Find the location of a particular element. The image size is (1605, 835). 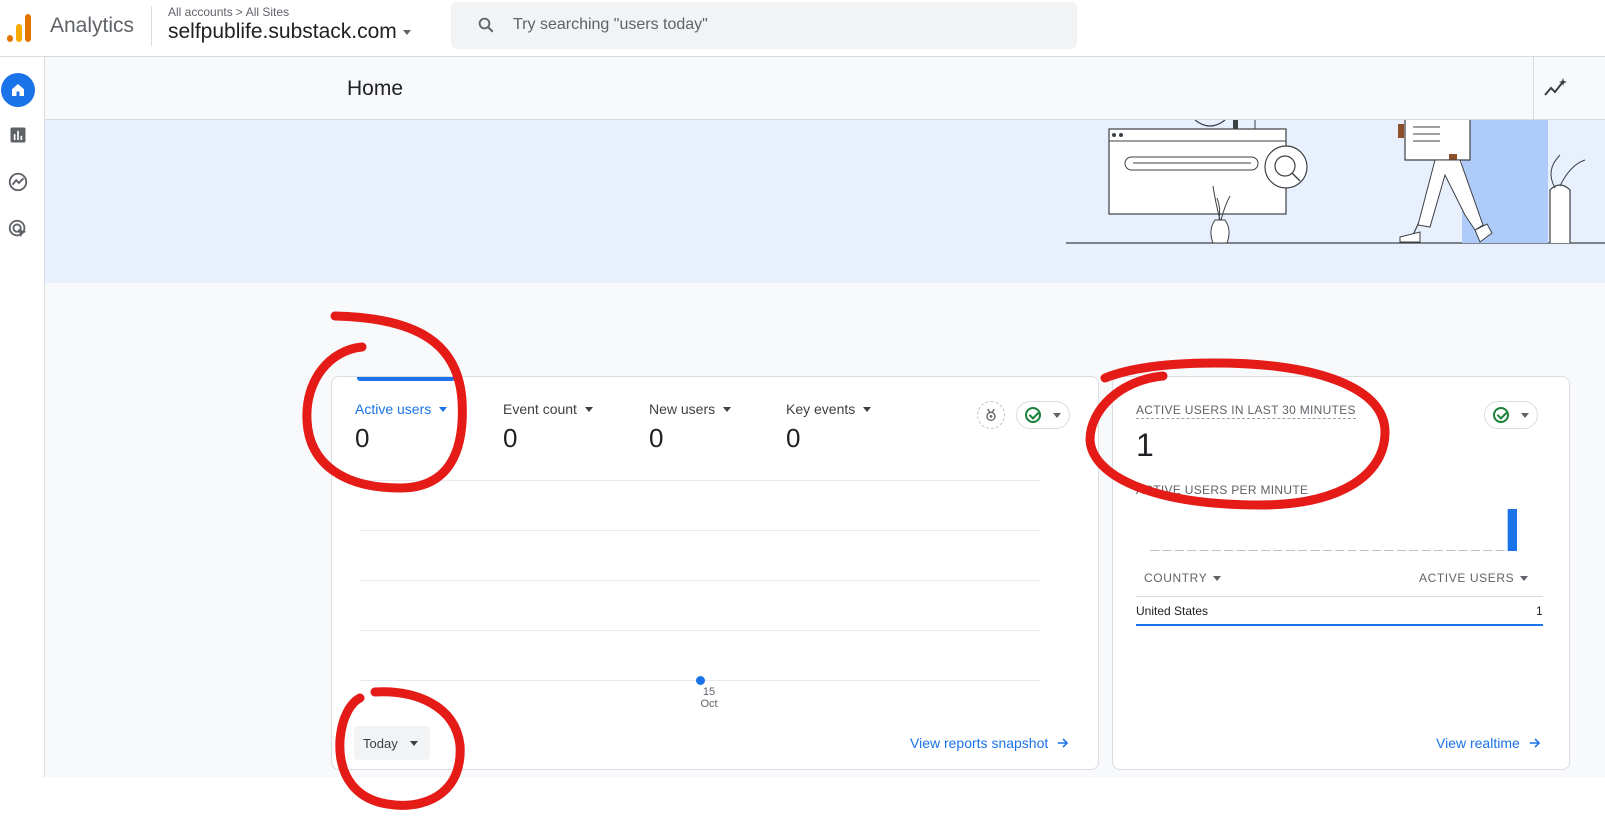

insights-button is located at coordinates (1569, 88).